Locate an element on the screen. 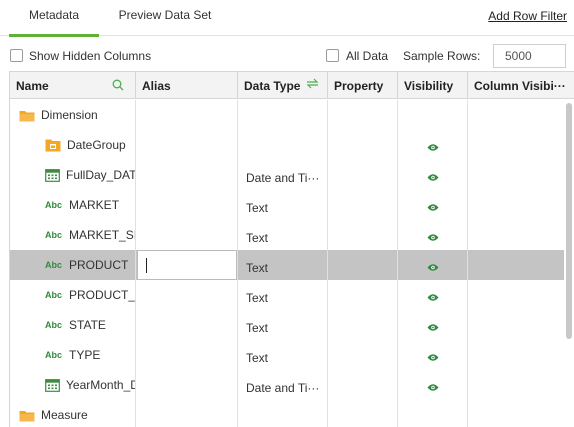 The height and width of the screenshot is (427, 574). table-row: Abc TYPE Text is located at coordinates (292, 355).